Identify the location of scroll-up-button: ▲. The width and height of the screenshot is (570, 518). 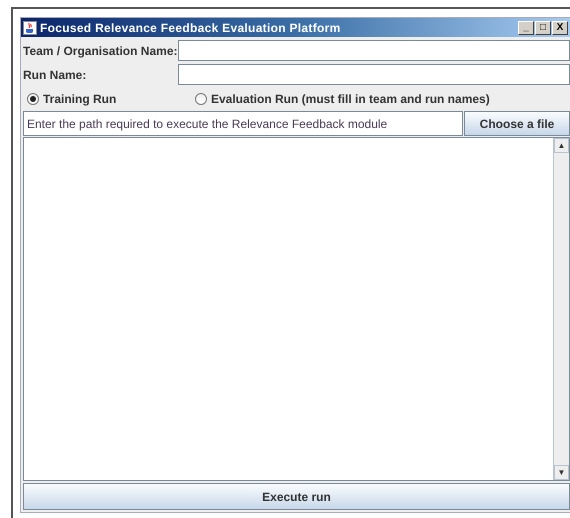
(561, 145).